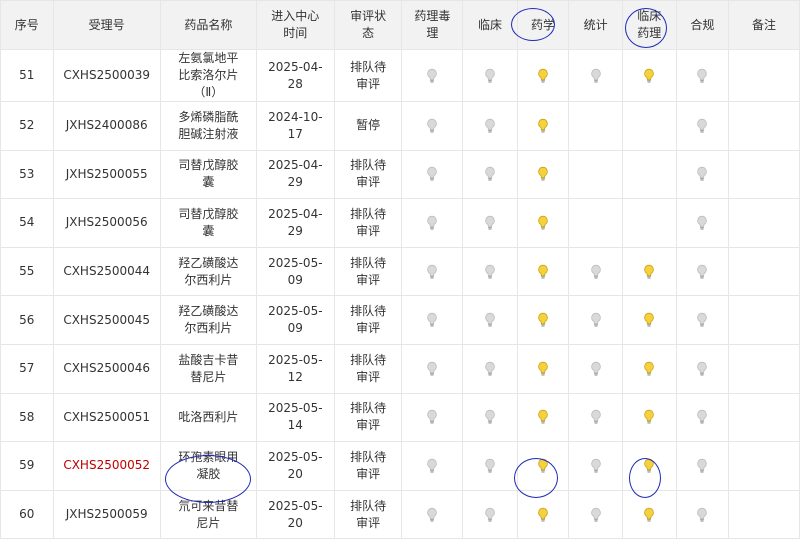  What do you see at coordinates (27, 514) in the screenshot?
I see `row-number: 60` at bounding box center [27, 514].